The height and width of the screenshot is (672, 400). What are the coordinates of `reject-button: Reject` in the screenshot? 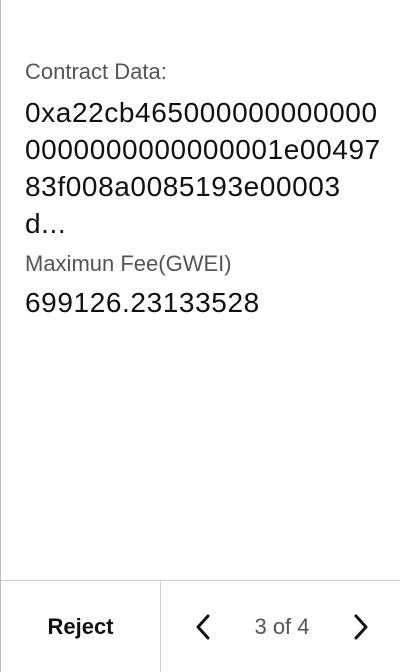 It's located at (81, 626).